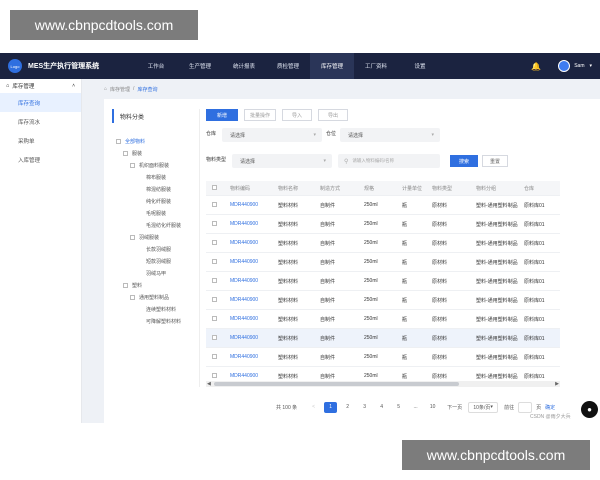 This screenshot has width=600, height=480. What do you see at coordinates (483, 407) in the screenshot?
I see `page-size-select: 10条/页 ▾` at bounding box center [483, 407].